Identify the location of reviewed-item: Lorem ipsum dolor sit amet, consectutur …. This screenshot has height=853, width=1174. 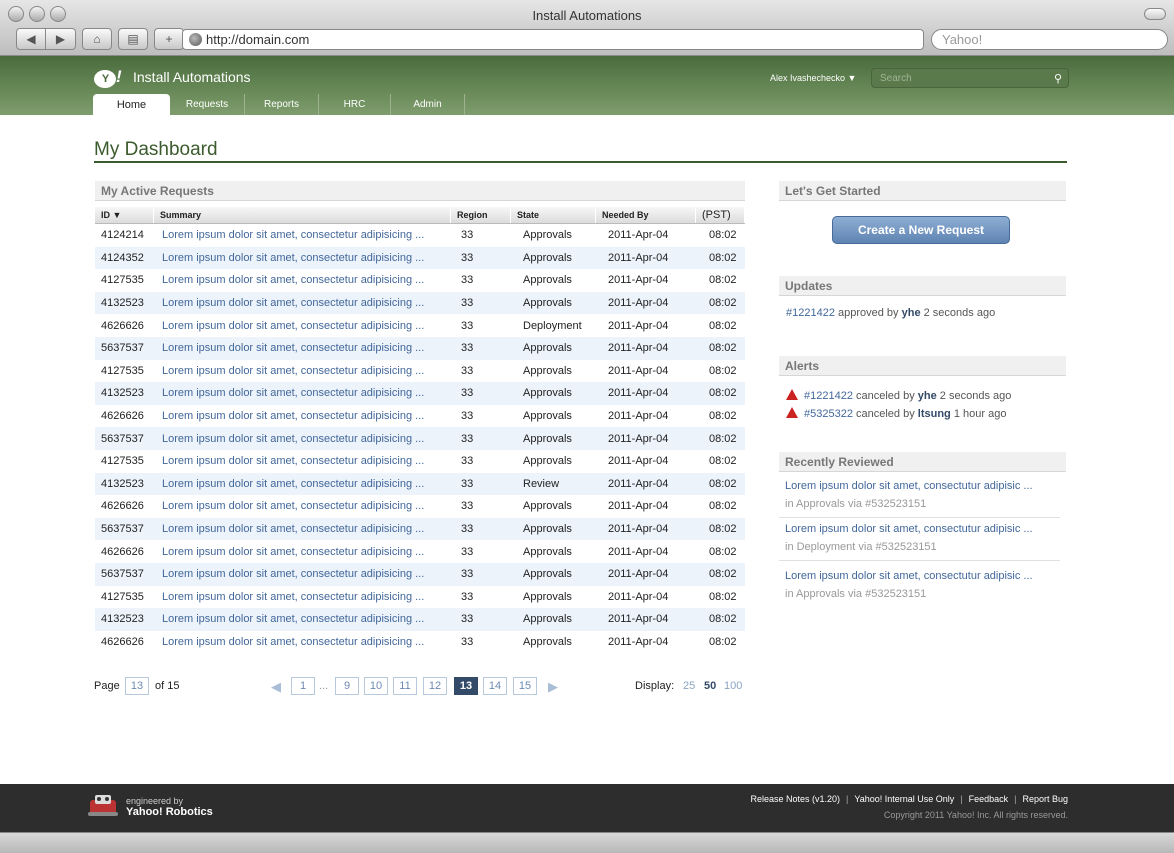
(919, 587).